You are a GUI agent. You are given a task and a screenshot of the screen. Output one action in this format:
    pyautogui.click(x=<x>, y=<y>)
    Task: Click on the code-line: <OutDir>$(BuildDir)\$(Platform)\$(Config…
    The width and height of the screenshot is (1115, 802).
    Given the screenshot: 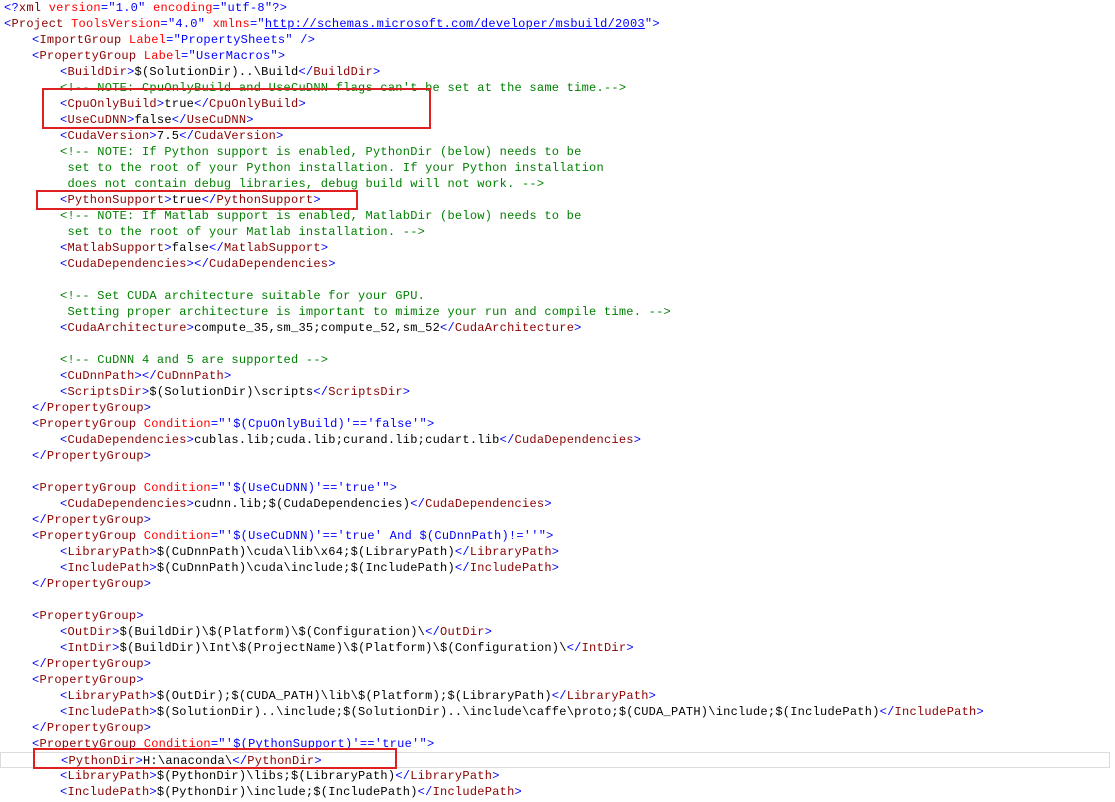 What is the action you would take?
    pyautogui.click(x=248, y=632)
    